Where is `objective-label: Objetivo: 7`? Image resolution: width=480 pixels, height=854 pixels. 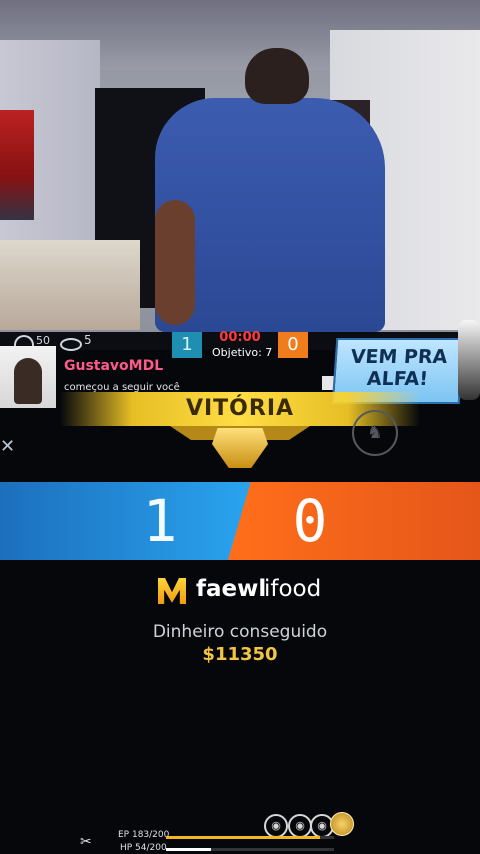 objective-label: Objetivo: 7 is located at coordinates (242, 352).